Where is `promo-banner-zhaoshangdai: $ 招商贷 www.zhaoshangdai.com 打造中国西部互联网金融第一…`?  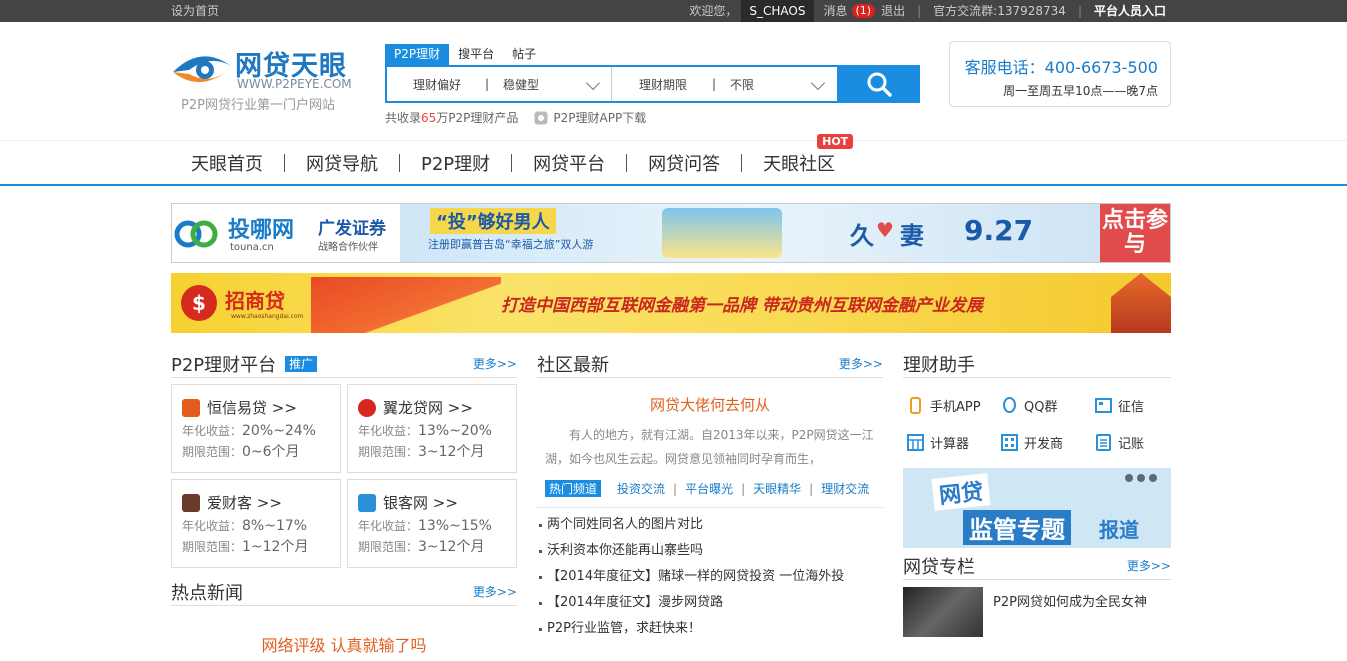 promo-banner-zhaoshangdai: $ 招商贷 www.zhaoshangdai.com 打造中国西部互联网金融第一… is located at coordinates (671, 303).